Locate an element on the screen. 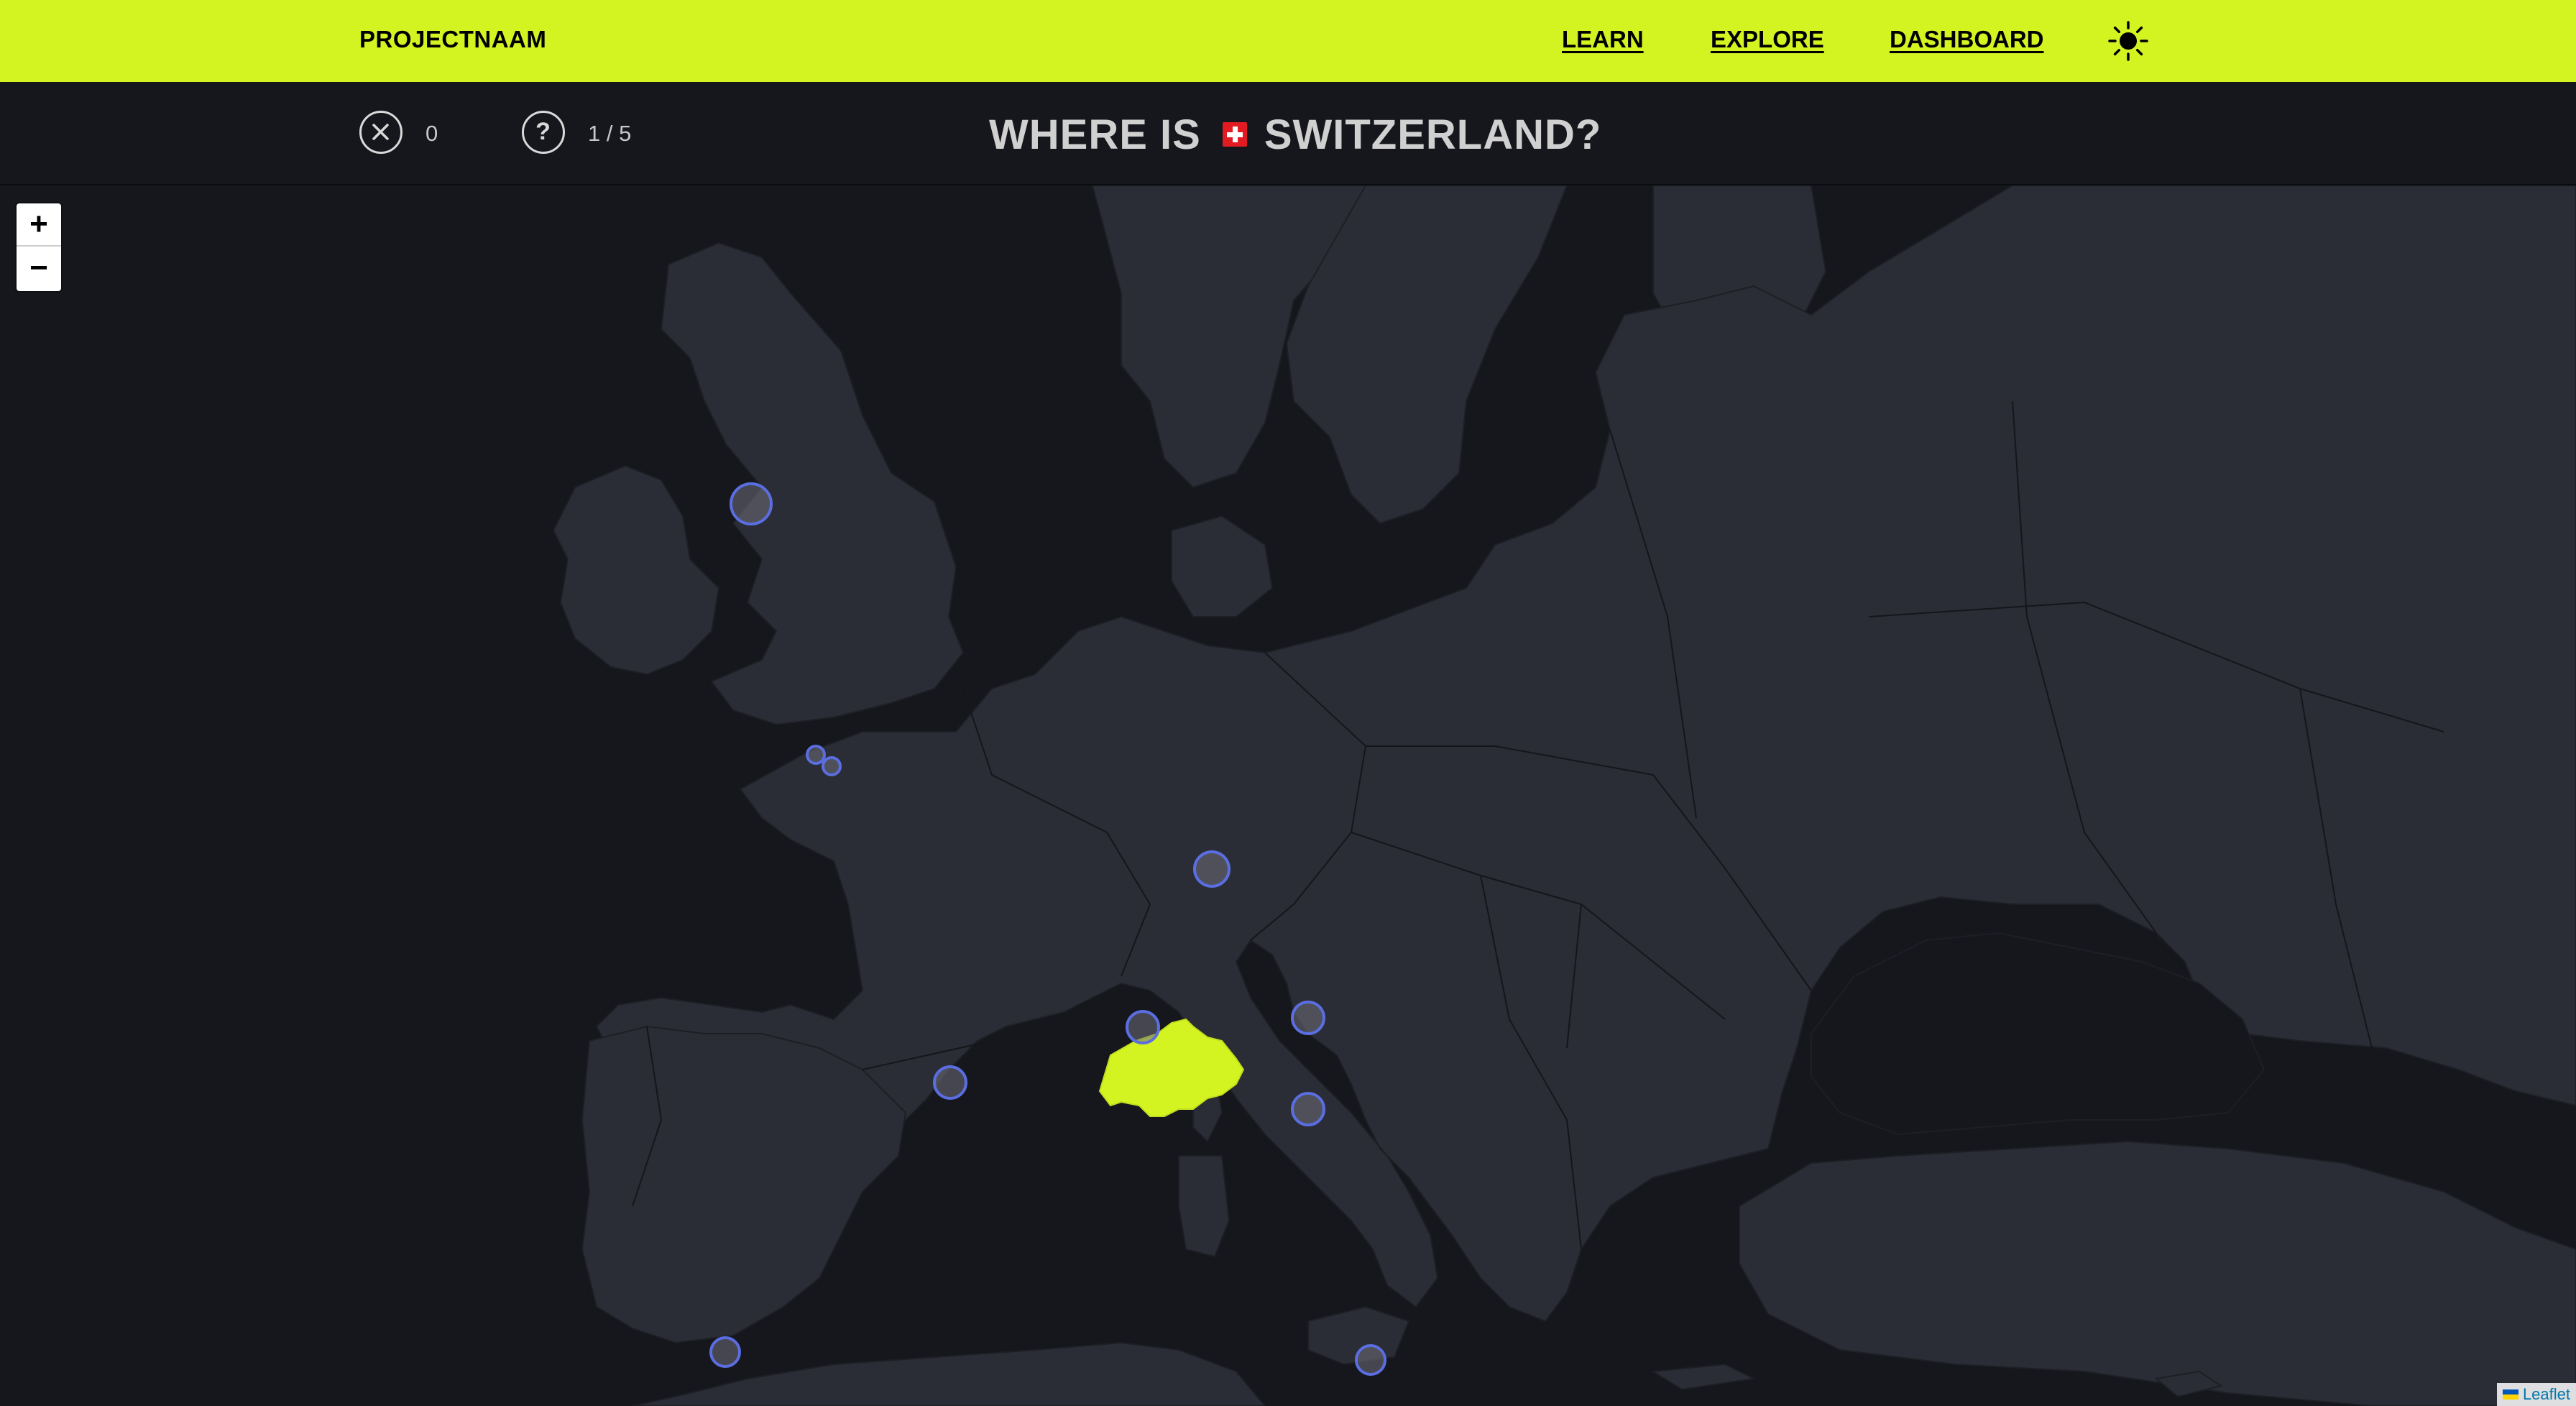 The width and height of the screenshot is (2576, 1406). game-status-bar: 0 ? 1 / 5 WHERE IS SWITZERLAND? is located at coordinates (1288, 133).